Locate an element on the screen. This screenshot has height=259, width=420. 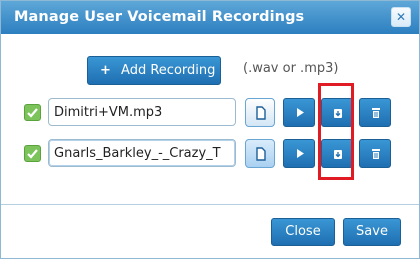
recording-filename-field: Gnarls_Barkley_-_Crazy_T is located at coordinates (142, 153).